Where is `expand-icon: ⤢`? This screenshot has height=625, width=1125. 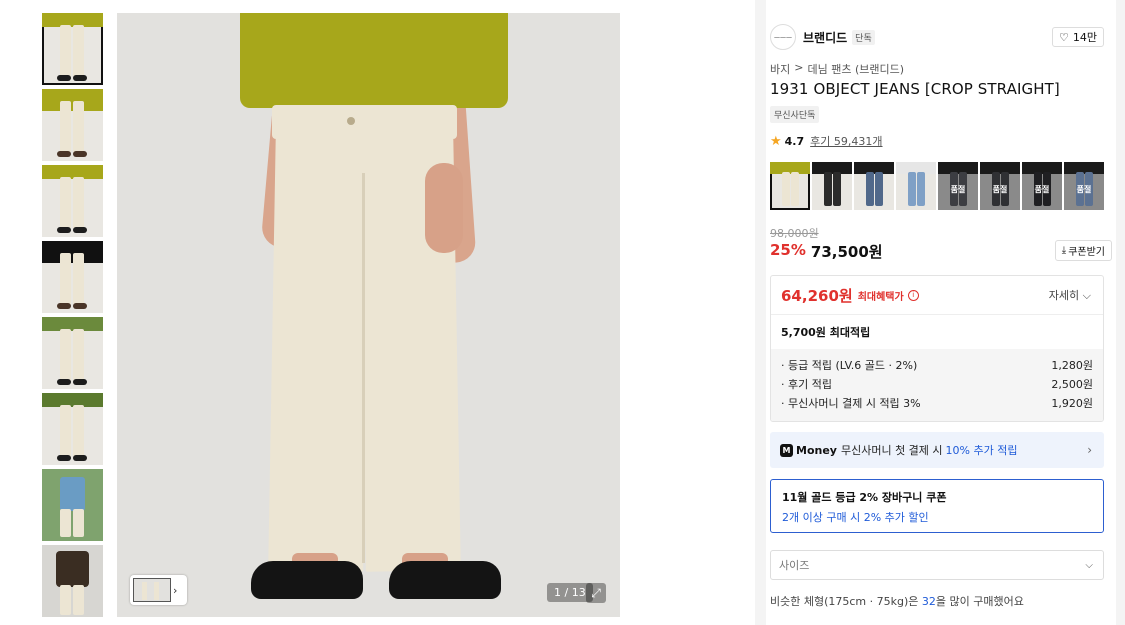 expand-icon: ⤢ is located at coordinates (596, 593).